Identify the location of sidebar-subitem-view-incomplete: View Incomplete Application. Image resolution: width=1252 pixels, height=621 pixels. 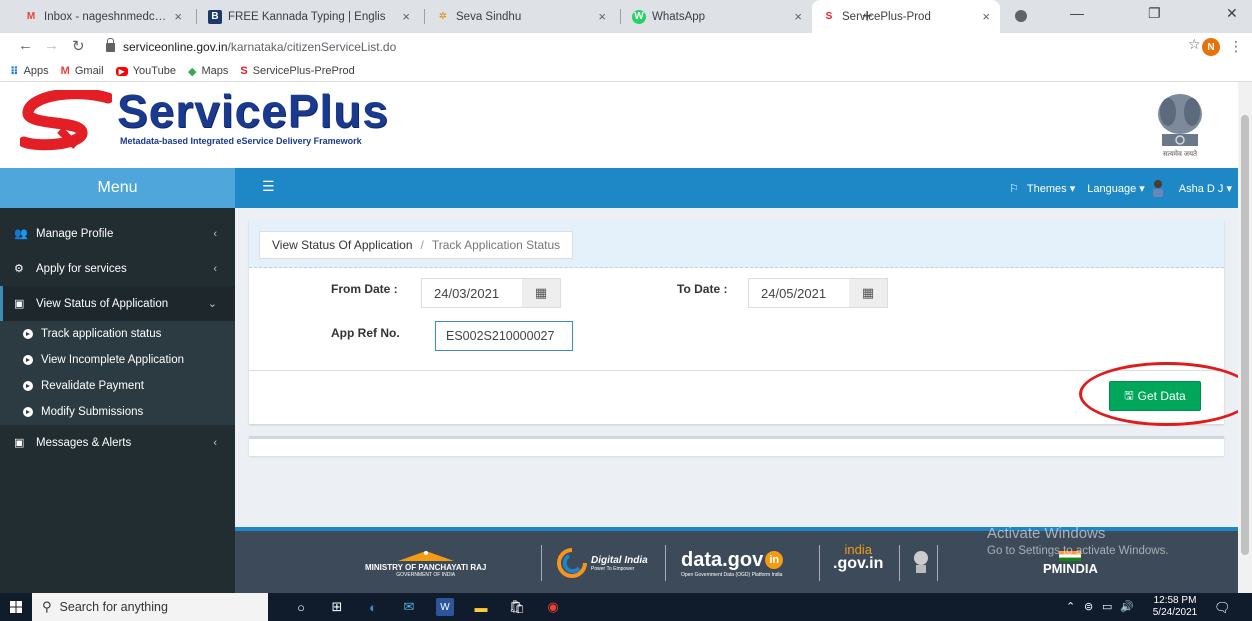
(117, 360).